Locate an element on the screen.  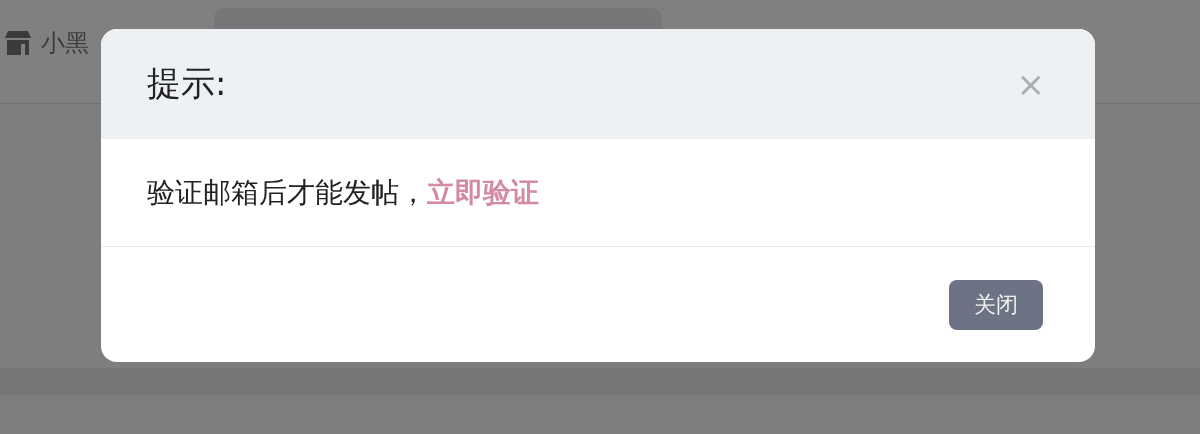
dialog-message: 验证邮箱后才能发帖， is located at coordinates (287, 192).